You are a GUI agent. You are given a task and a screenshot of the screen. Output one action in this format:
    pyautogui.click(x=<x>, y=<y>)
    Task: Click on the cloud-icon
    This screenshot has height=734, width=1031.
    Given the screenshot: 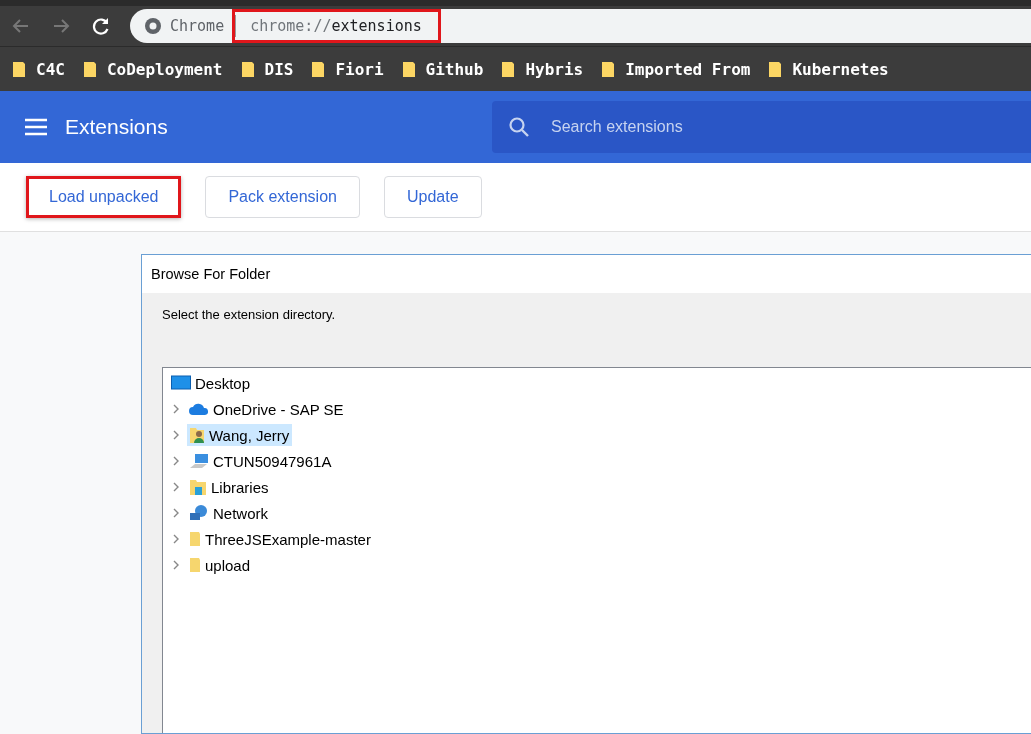 What is the action you would take?
    pyautogui.click(x=199, y=409)
    